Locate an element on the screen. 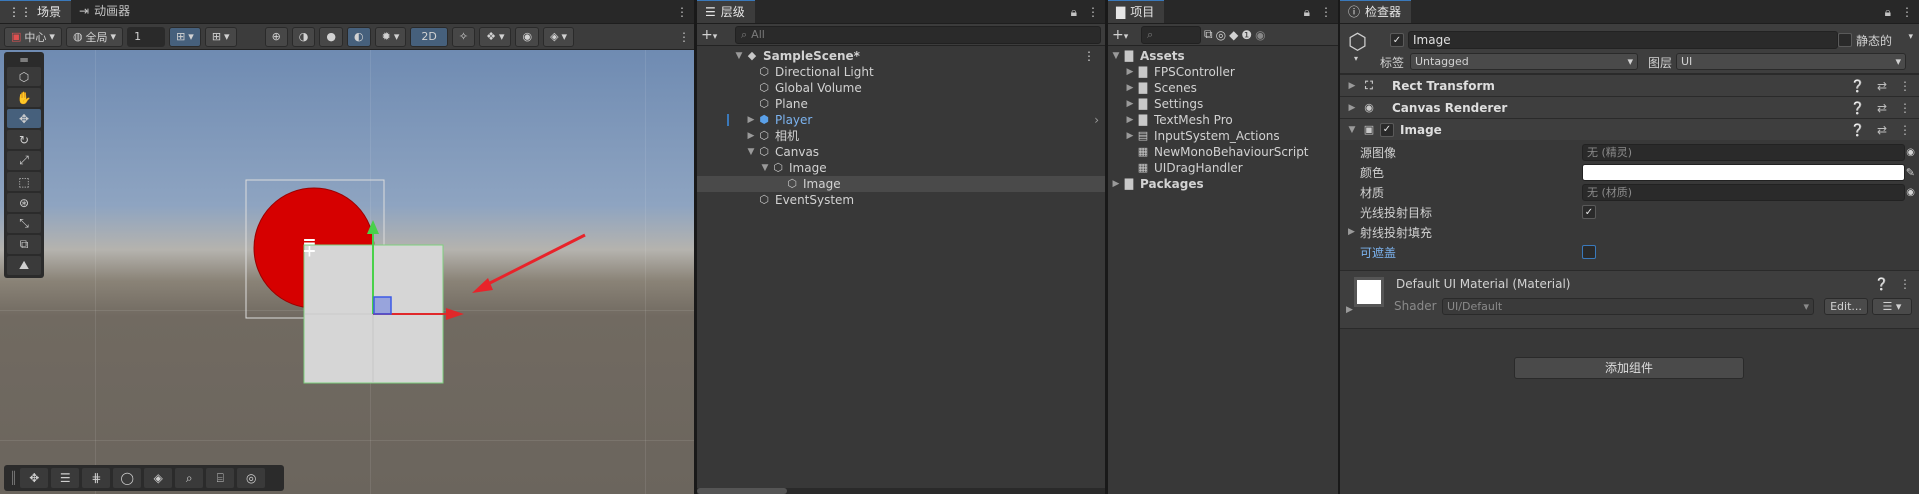 The image size is (1919, 494). view-options-icon: ⬡ is located at coordinates (24, 76).